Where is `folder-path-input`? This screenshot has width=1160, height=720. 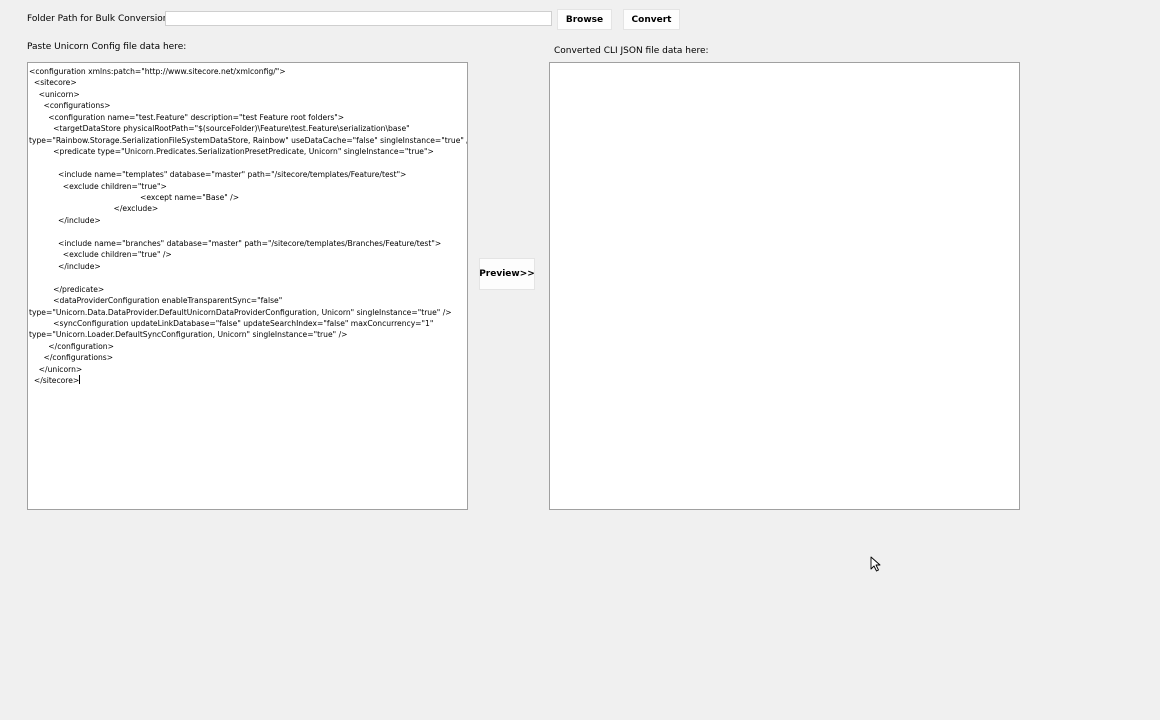
folder-path-input is located at coordinates (358, 18).